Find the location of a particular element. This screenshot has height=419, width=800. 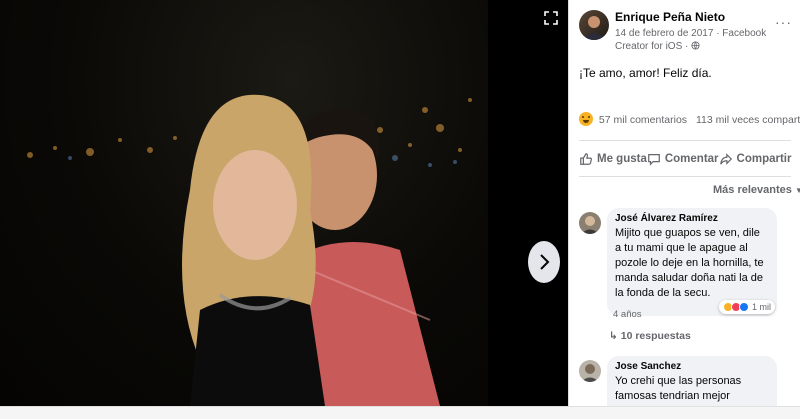

share-arrow-icon is located at coordinates (725, 159).